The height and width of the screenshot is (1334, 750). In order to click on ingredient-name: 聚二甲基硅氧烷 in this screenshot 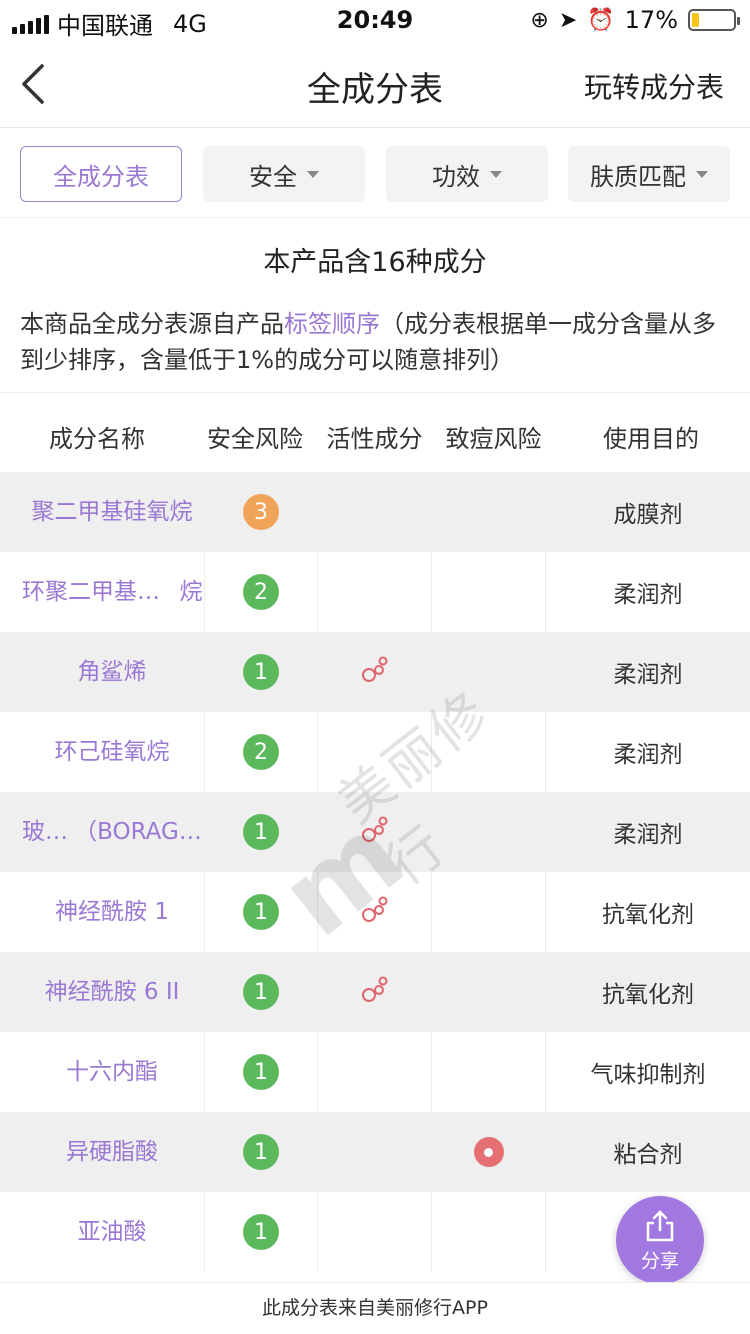, I will do `click(112, 512)`.